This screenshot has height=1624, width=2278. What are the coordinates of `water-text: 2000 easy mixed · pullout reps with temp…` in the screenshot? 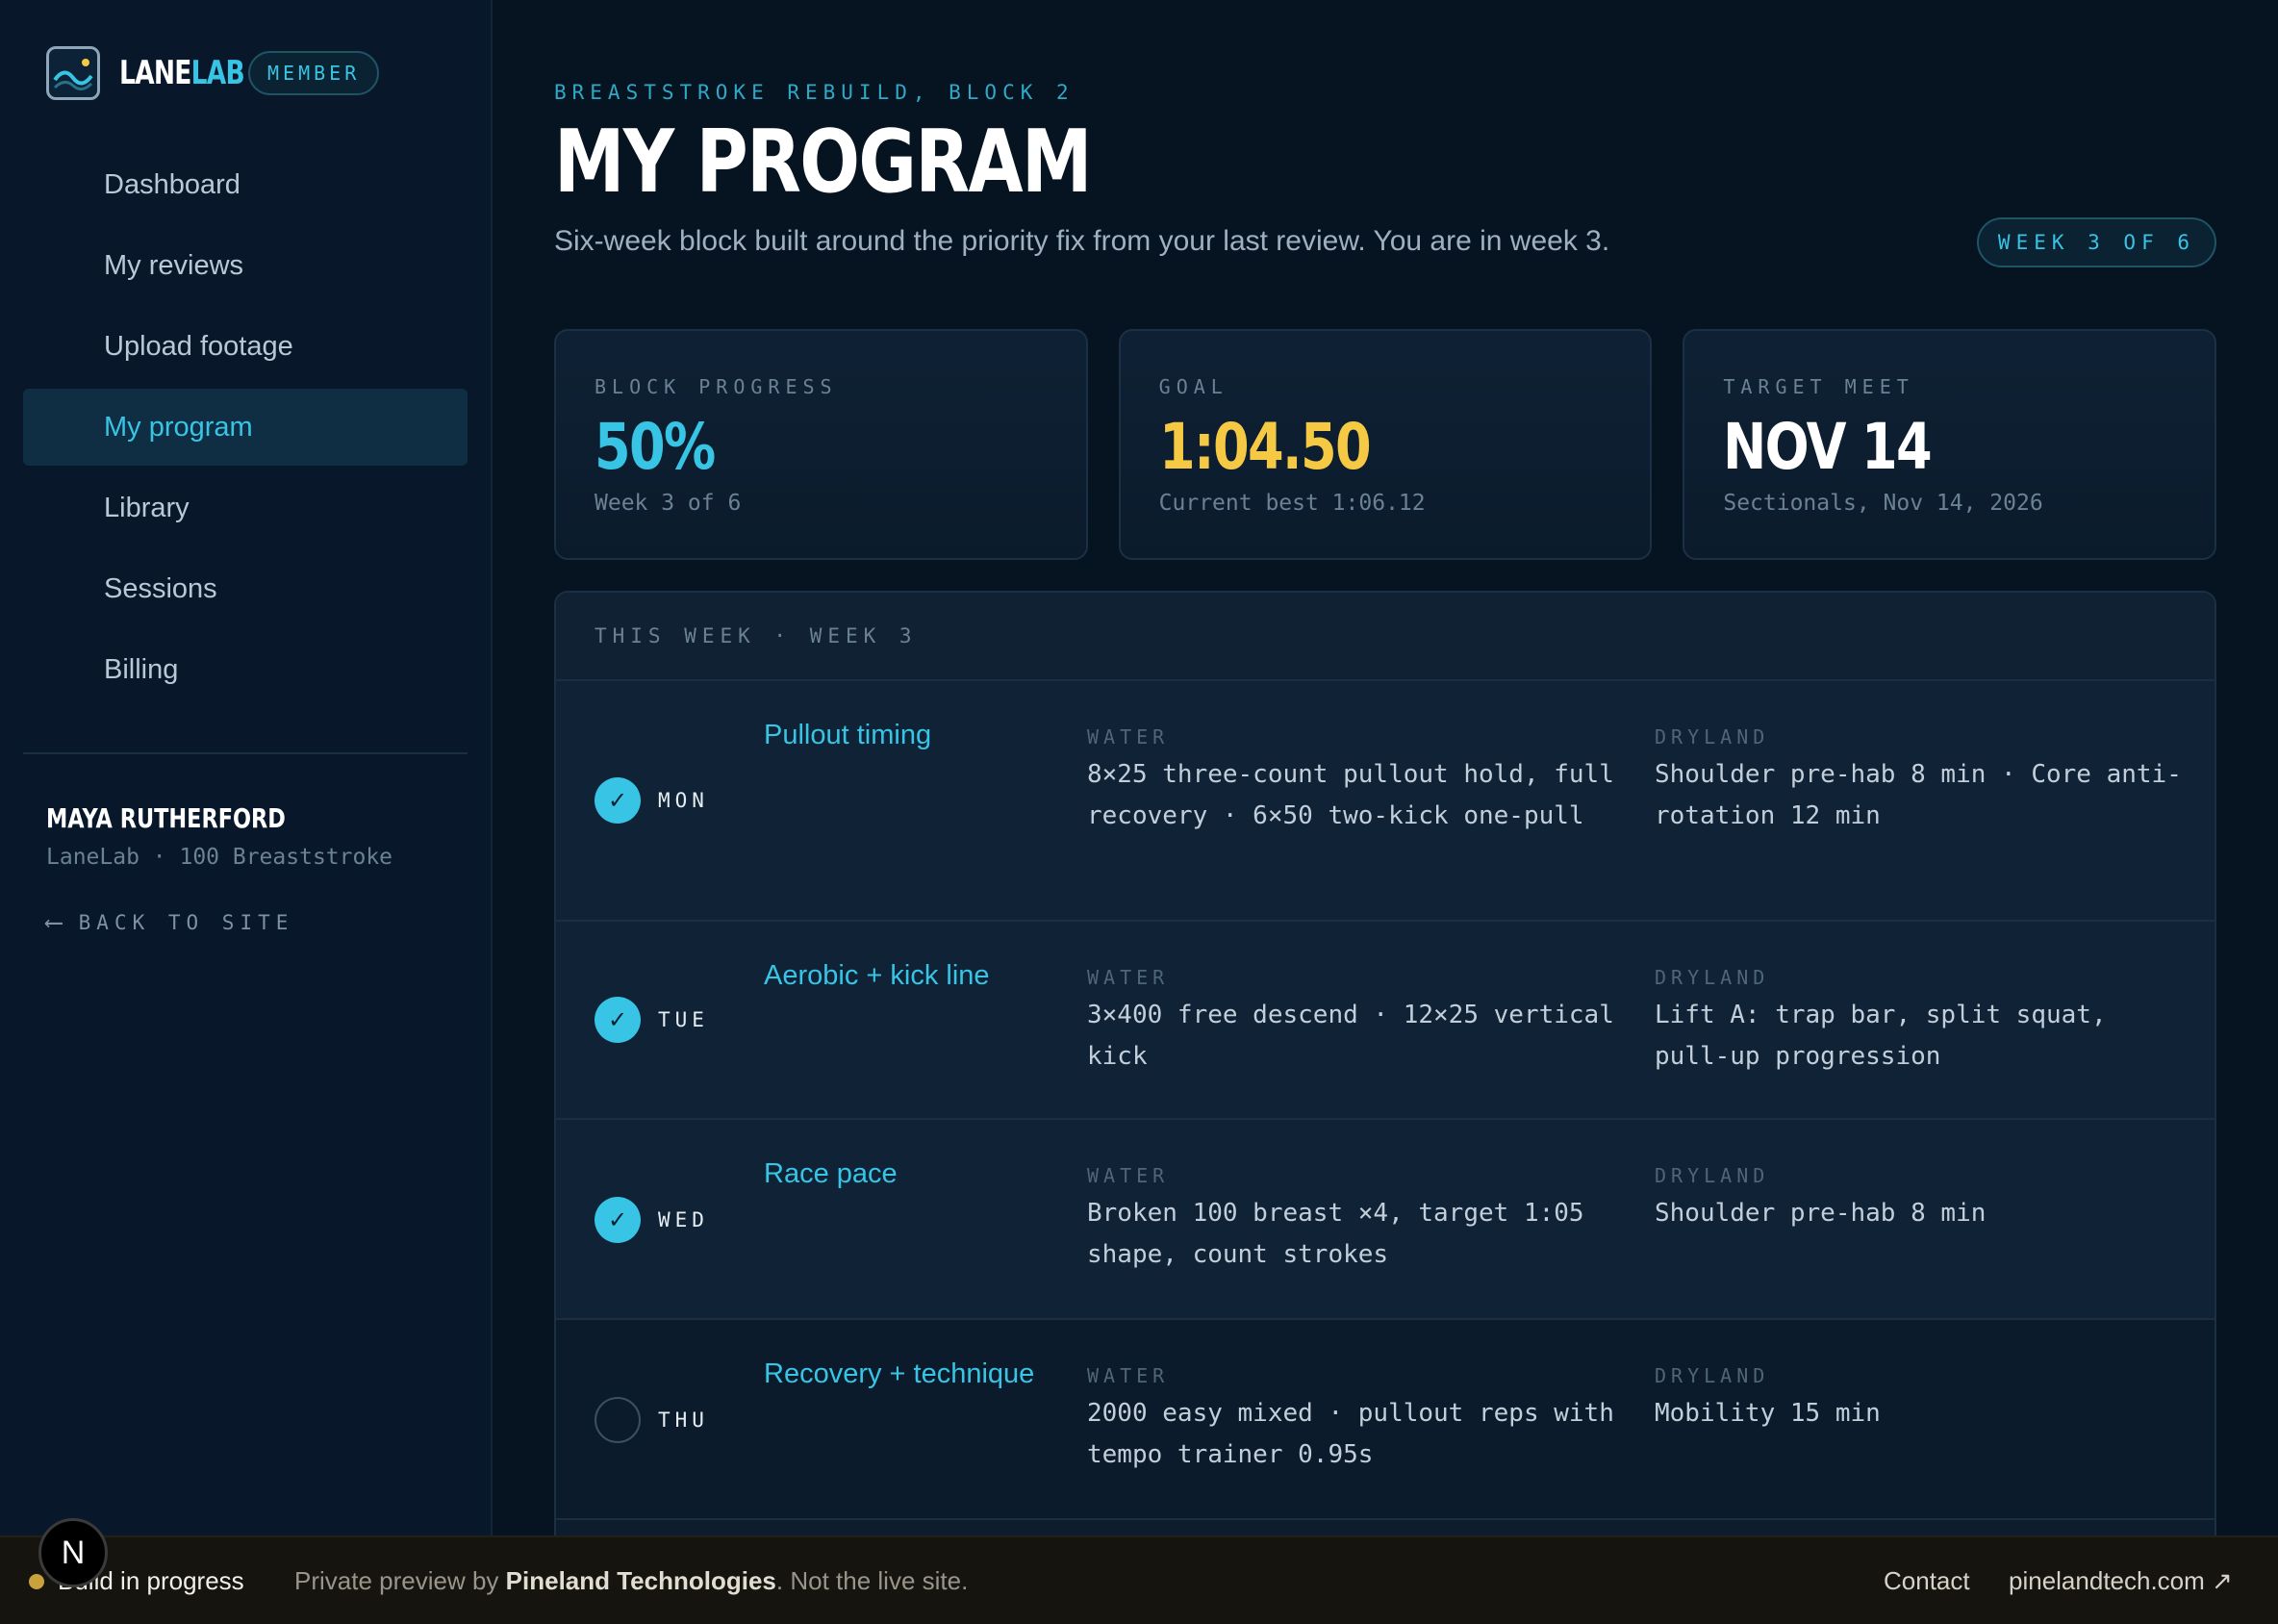 It's located at (1350, 1434).